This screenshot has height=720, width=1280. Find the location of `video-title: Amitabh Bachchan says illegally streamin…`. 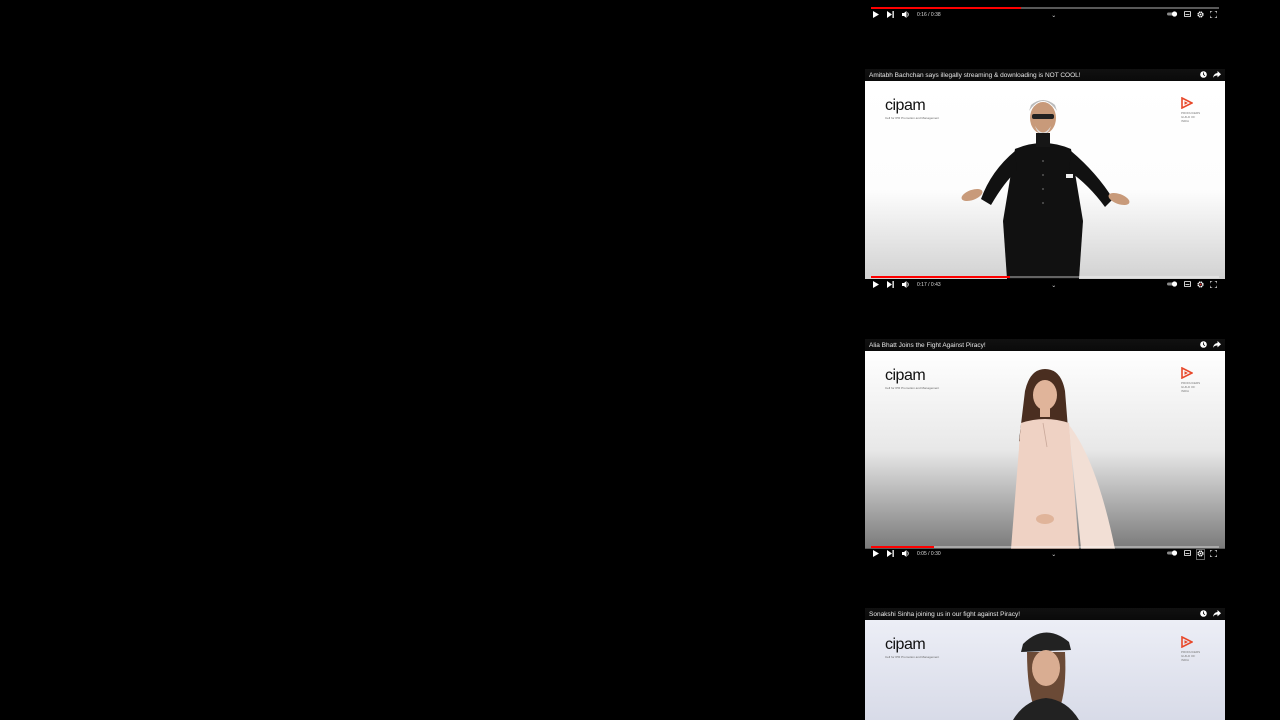

video-title: Amitabh Bachchan says illegally streamin… is located at coordinates (975, 75).